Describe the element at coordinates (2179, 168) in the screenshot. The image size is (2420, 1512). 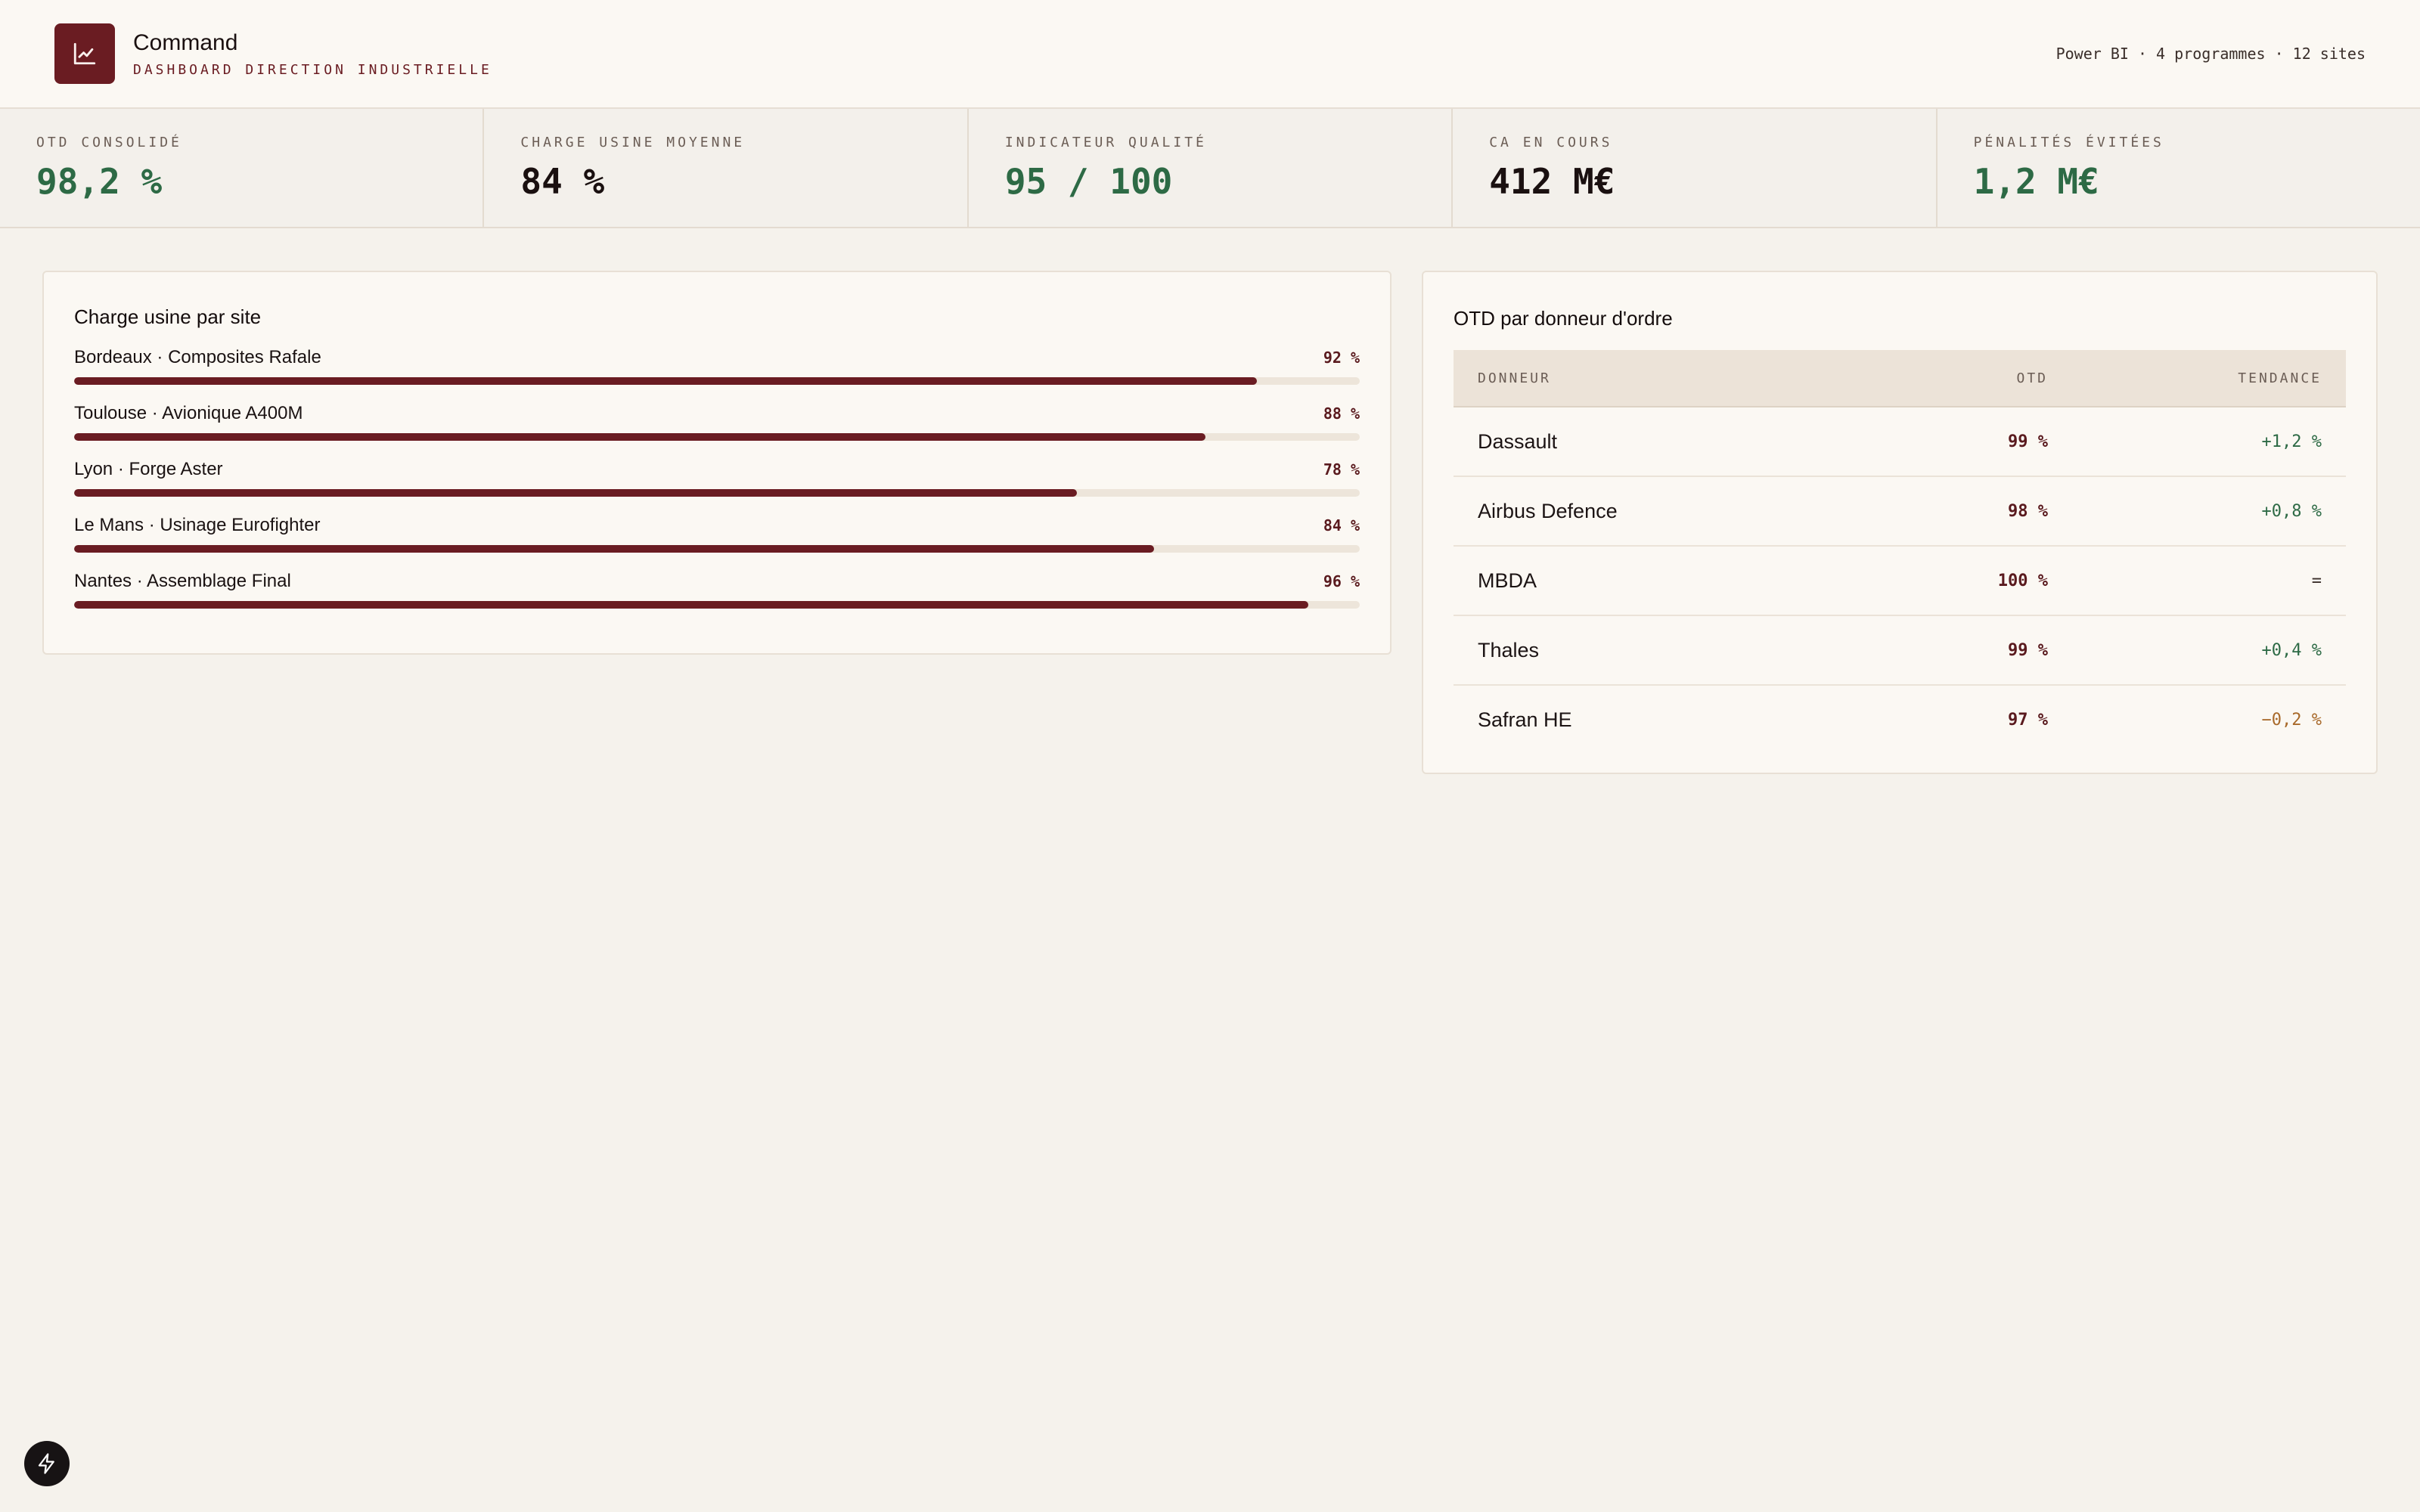
I see `kpi-card: PÉNALITÉS ÉVITÉES 1,2 M€` at that location.